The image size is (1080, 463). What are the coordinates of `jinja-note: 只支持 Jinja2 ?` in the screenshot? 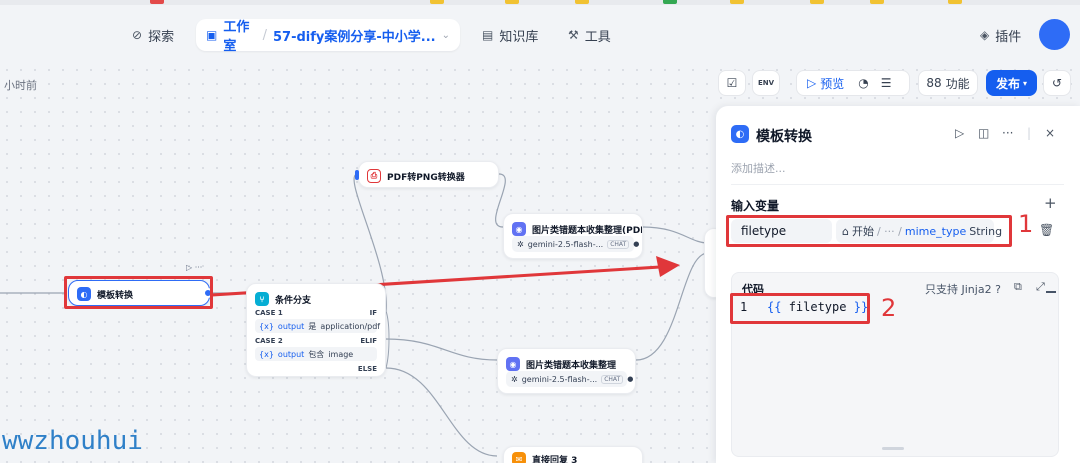 It's located at (963, 289).